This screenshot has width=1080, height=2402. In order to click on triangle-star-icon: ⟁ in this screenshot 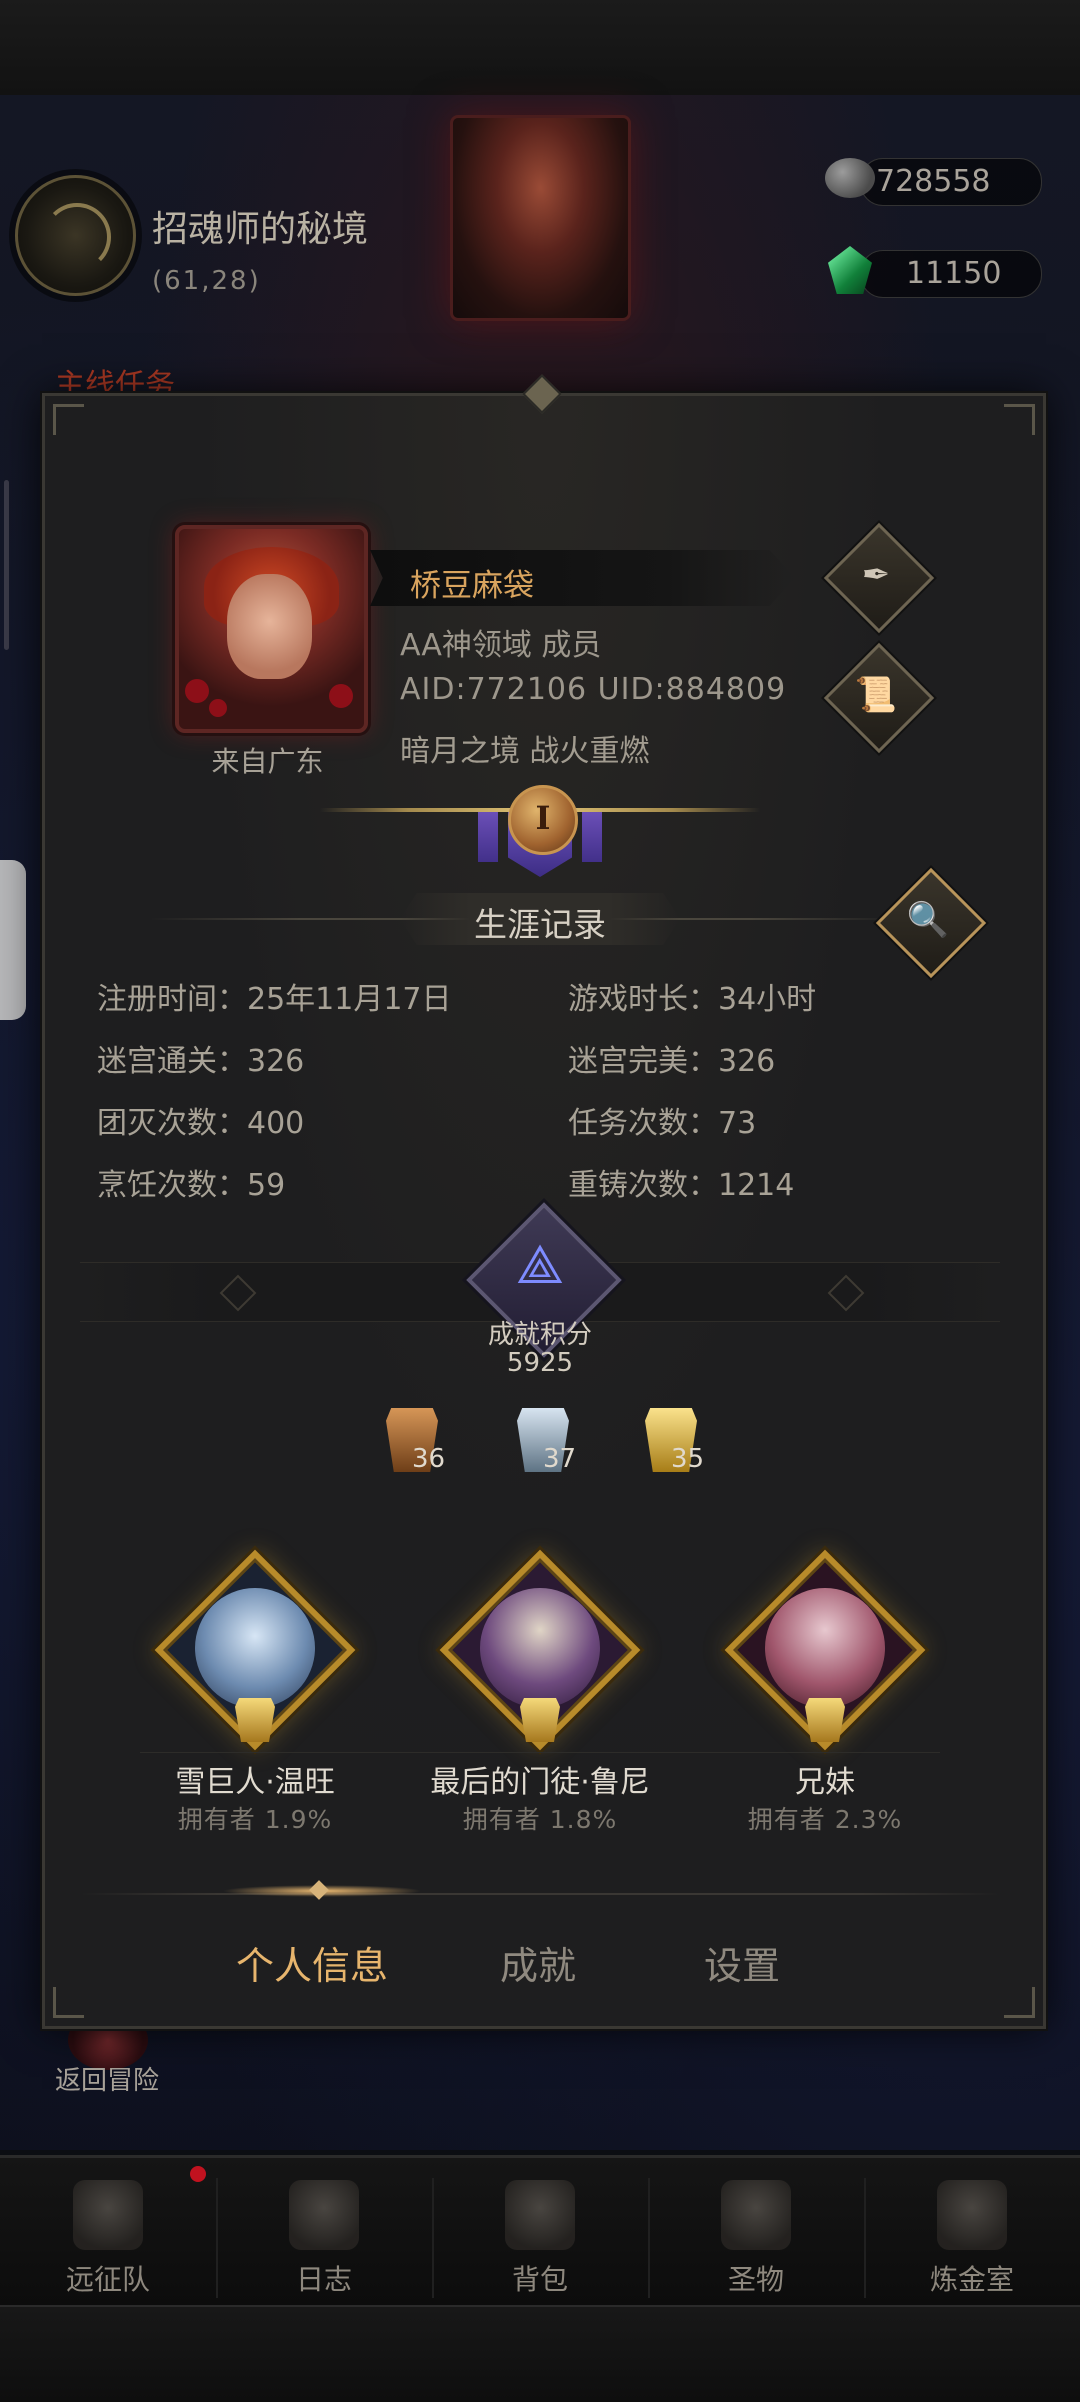, I will do `click(540, 1264)`.